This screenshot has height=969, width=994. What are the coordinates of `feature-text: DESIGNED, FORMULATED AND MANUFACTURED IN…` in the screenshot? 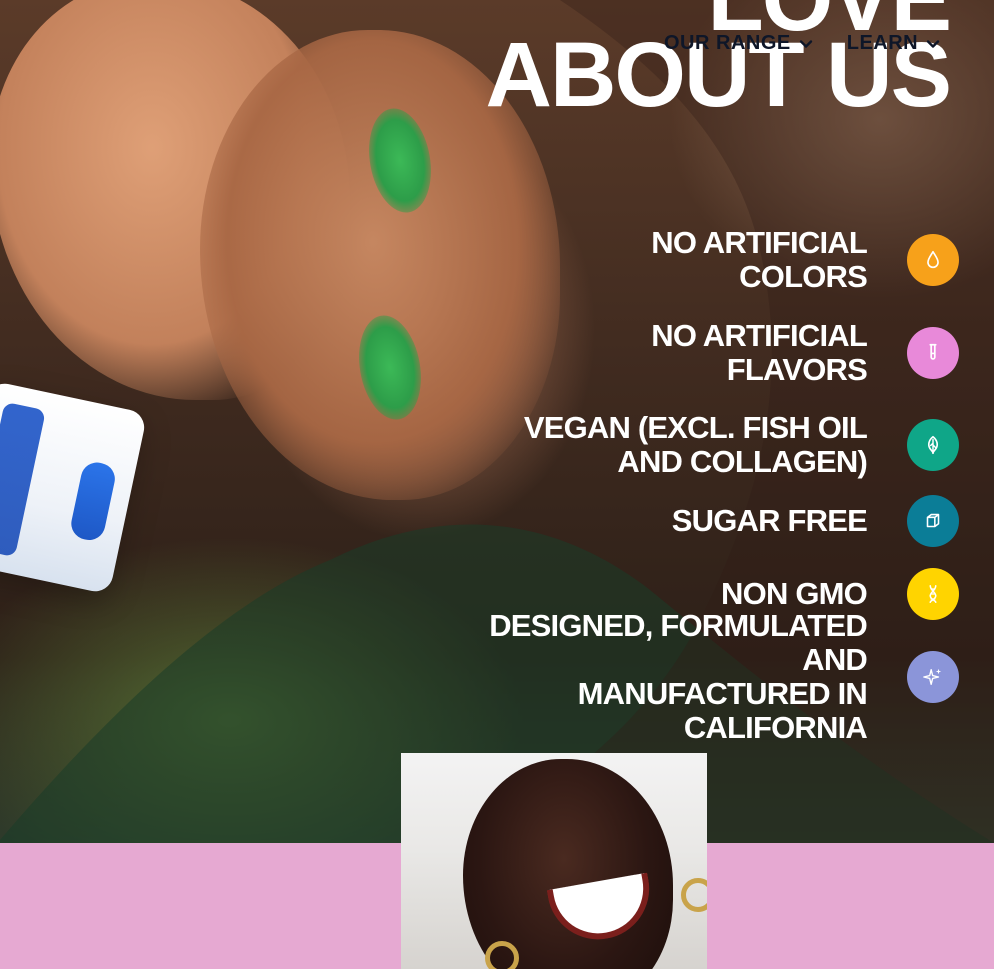 It's located at (678, 676).